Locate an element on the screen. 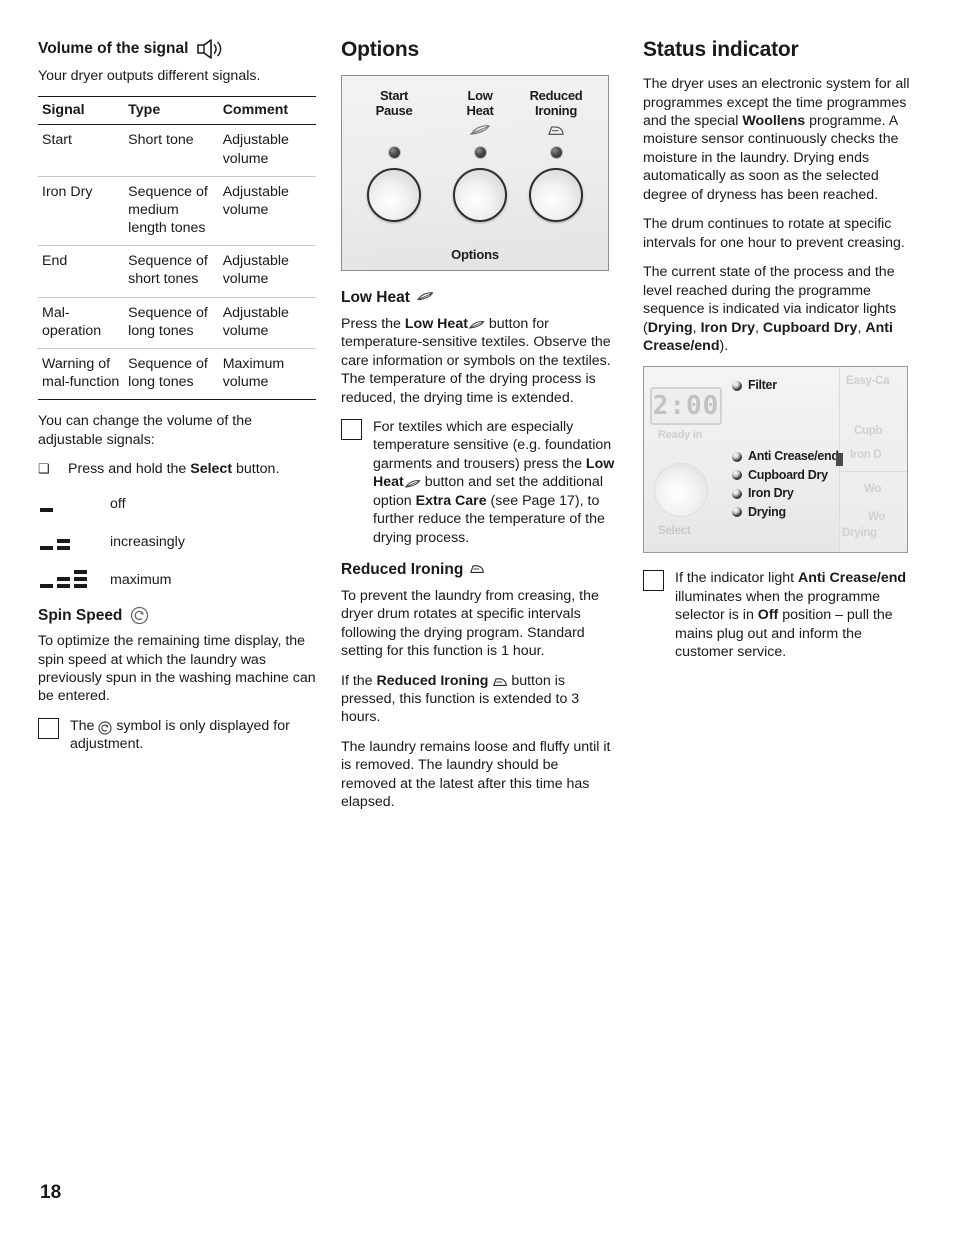 This screenshot has width=954, height=1235. programme-label-easy-care: Easy-Ca is located at coordinates (868, 381).